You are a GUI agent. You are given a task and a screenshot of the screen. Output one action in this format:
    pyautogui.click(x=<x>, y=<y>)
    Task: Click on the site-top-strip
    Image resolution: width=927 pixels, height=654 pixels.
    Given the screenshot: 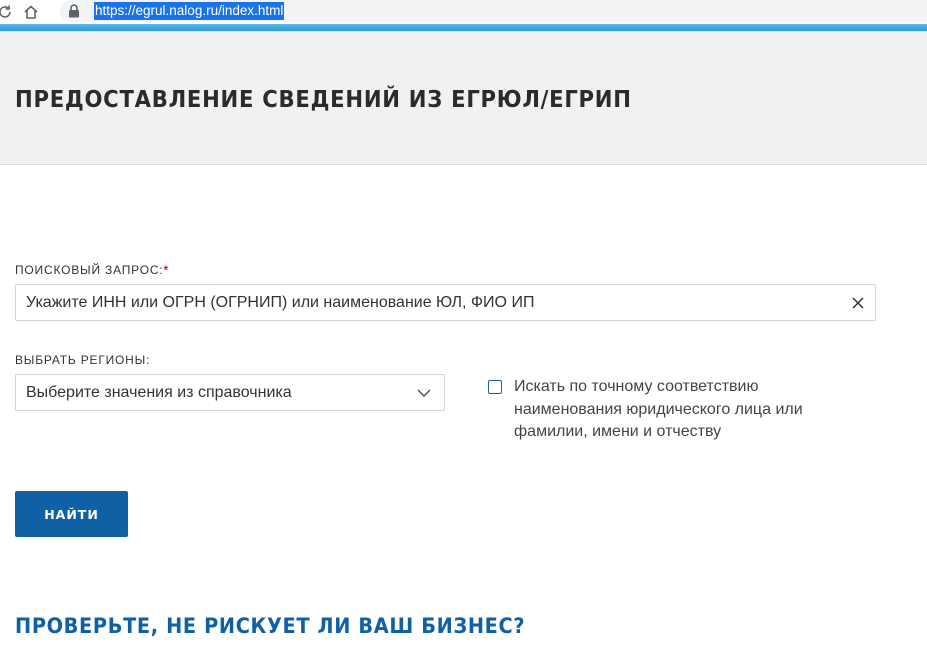 What is the action you would take?
    pyautogui.click(x=463, y=28)
    